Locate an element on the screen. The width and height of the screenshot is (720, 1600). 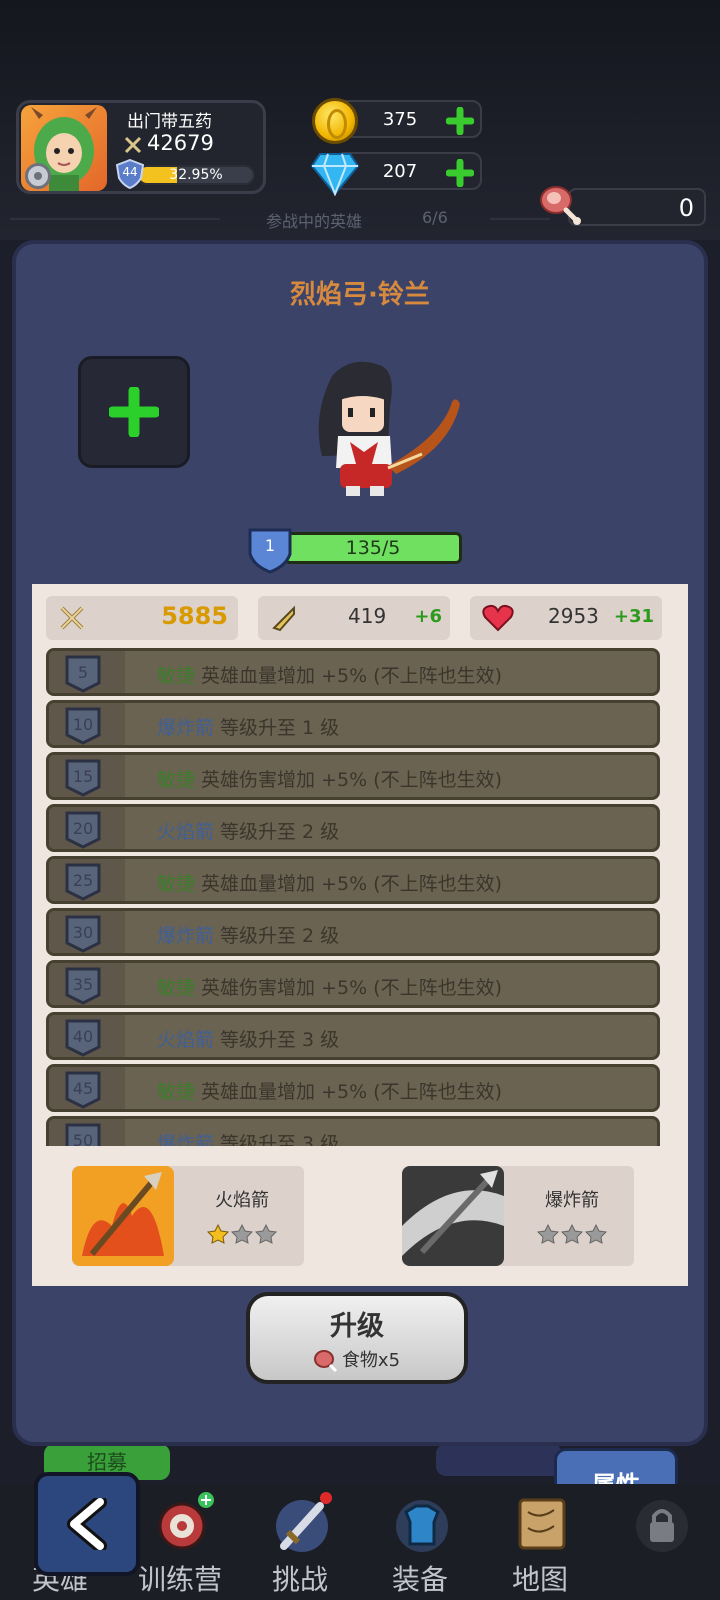
unlock-row: 5 敏捷 英雄血量增加 +5% (不上阵也生效) is located at coordinates (353, 672).